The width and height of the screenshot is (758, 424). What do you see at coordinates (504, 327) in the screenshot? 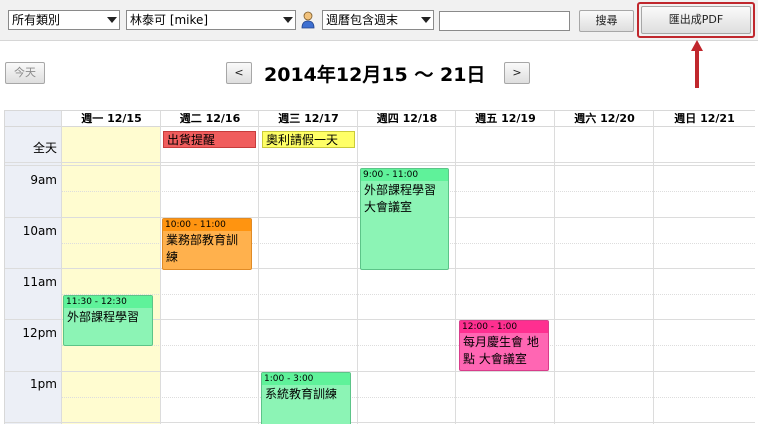
I see `event-time: 12:00 - 1:00` at bounding box center [504, 327].